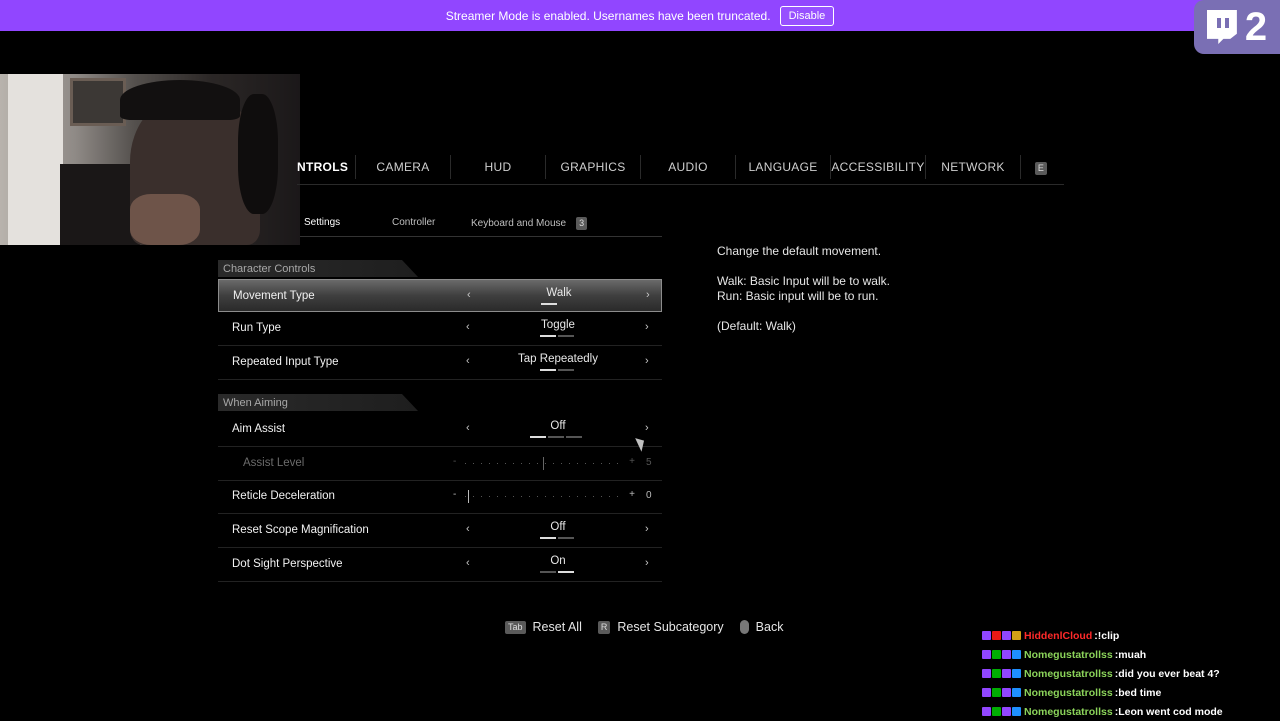 The height and width of the screenshot is (721, 1280). I want to click on chat-text: did you ever beat 4?, so click(1169, 673).